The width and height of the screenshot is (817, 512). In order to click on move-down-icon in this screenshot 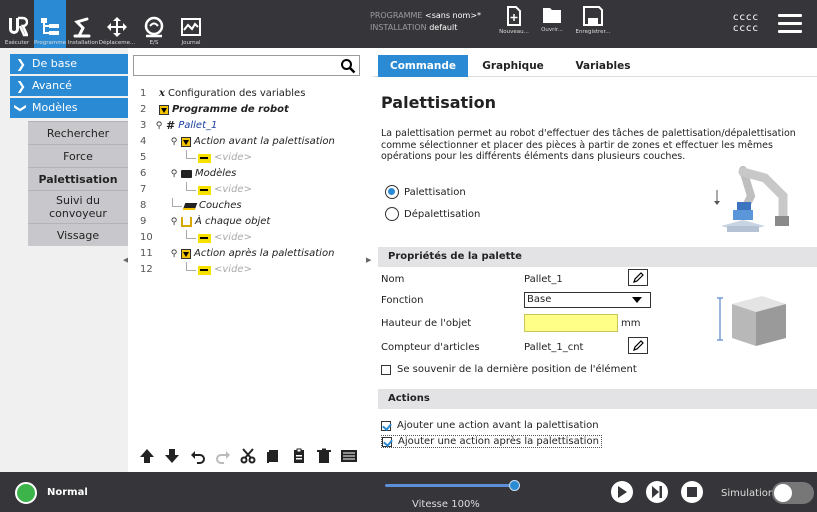, I will do `click(172, 456)`.